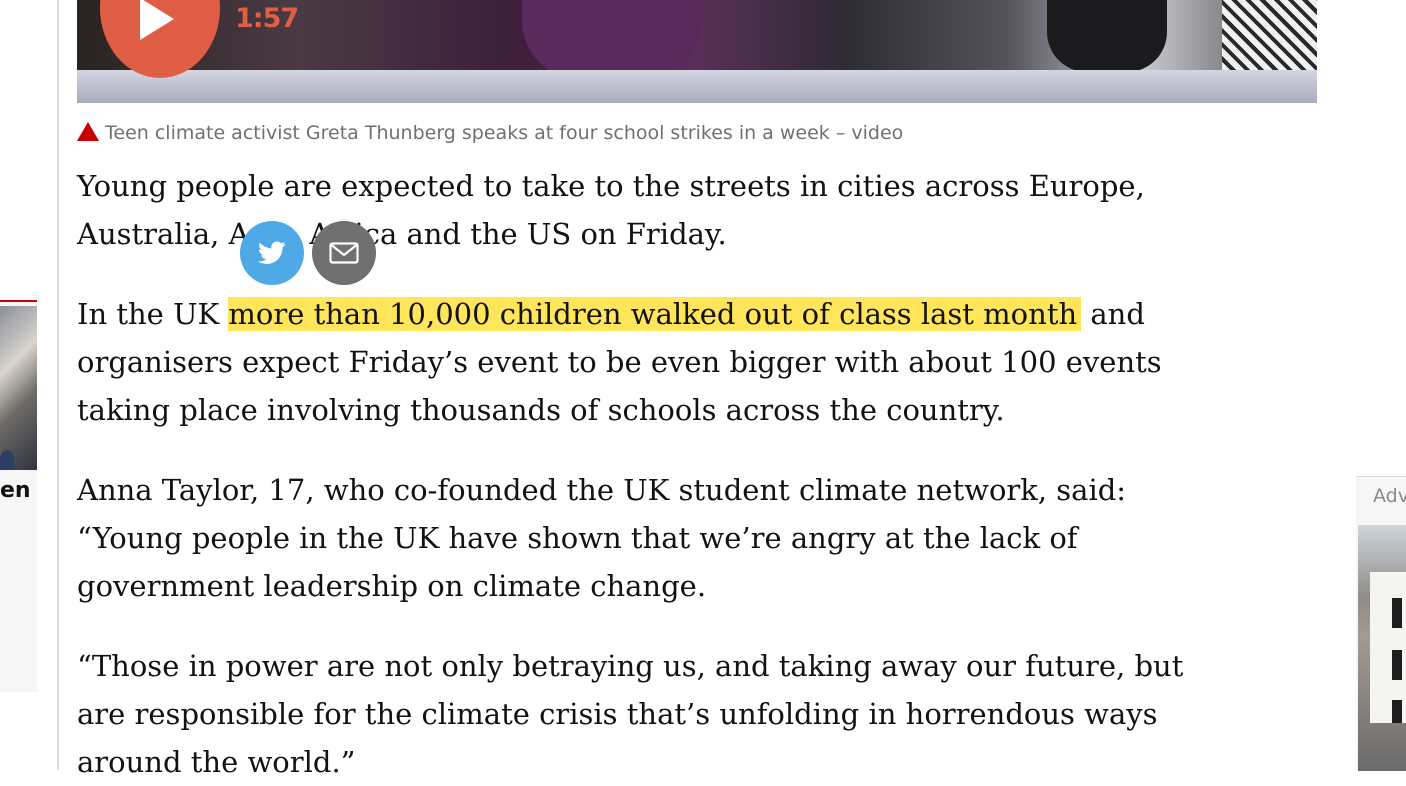 The width and height of the screenshot is (1406, 786). Describe the element at coordinates (157, 20) in the screenshot. I see `play-icon` at that location.